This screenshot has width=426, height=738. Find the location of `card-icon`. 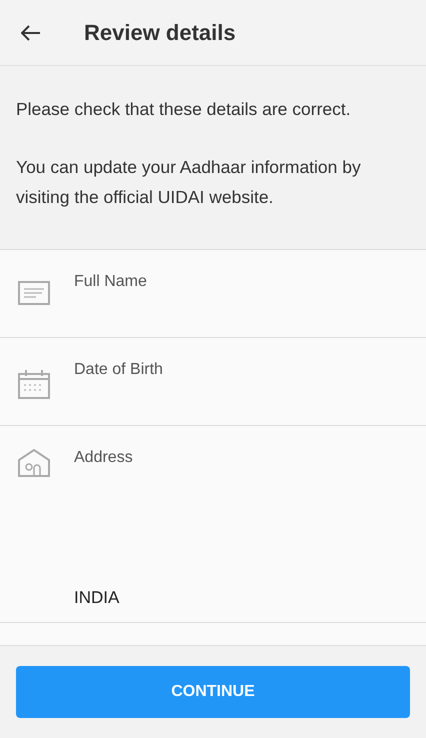

card-icon is located at coordinates (34, 293).